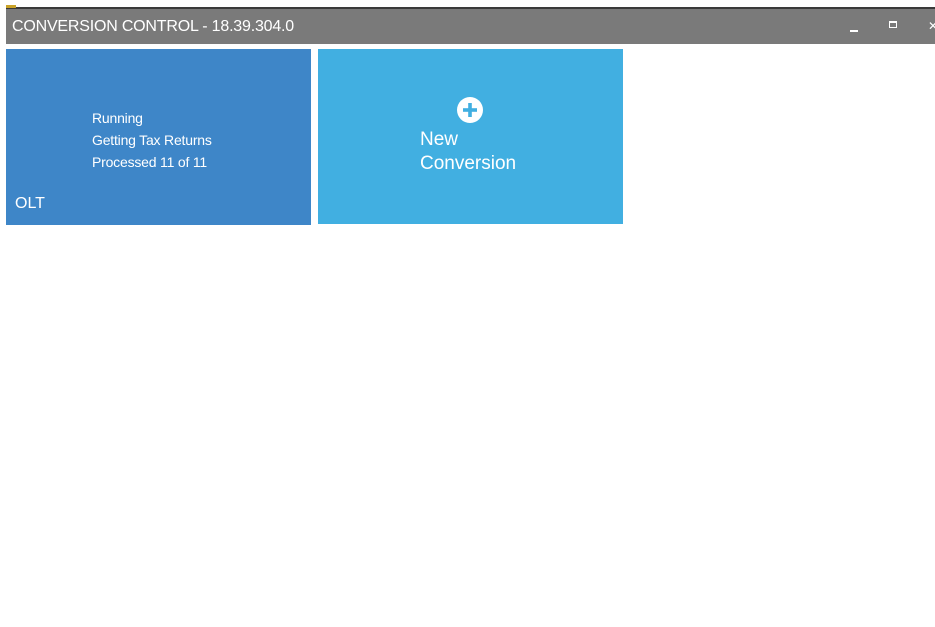 Image resolution: width=935 pixels, height=627 pixels. I want to click on new-label-line2: Conversion, so click(468, 163).